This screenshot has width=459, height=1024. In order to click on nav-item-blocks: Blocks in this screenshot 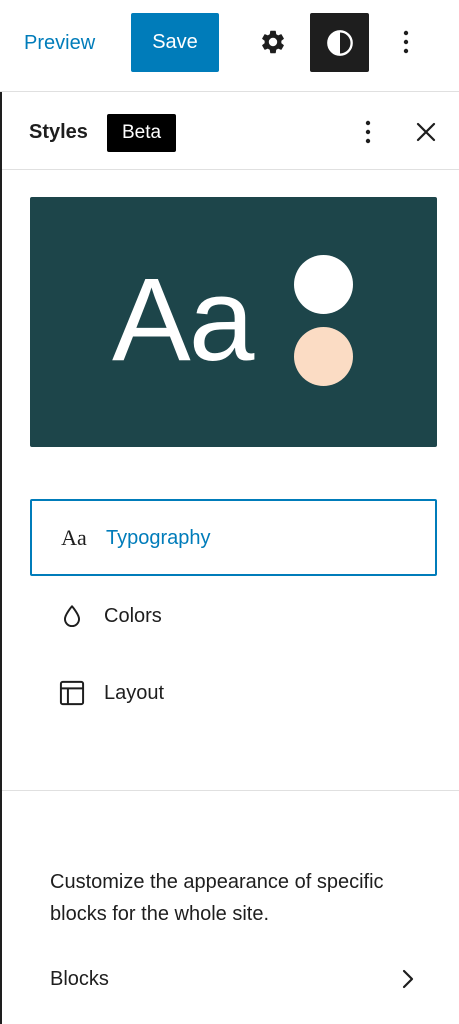, I will do `click(235, 979)`.